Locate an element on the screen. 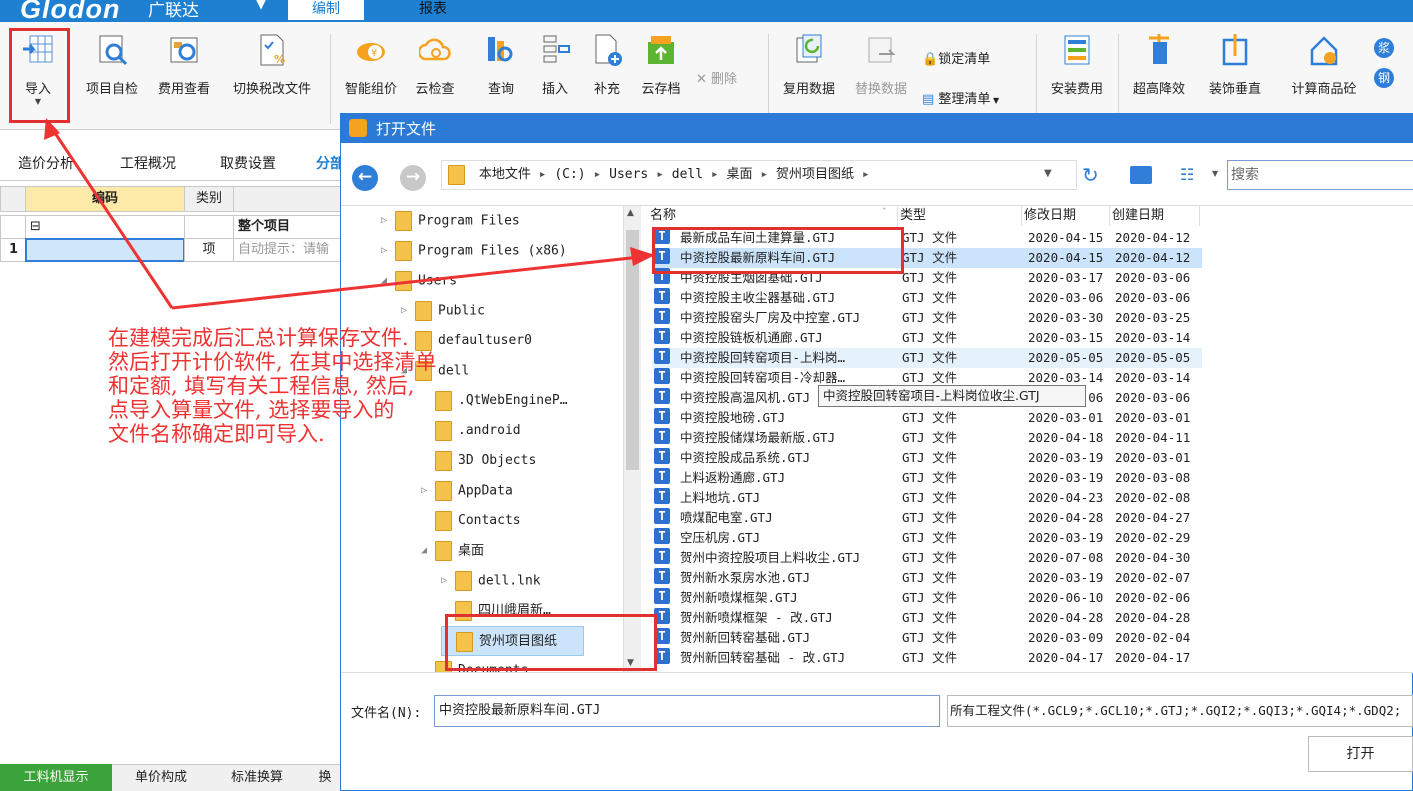  self-check-button: 项目自检 is located at coordinates (112, 64).